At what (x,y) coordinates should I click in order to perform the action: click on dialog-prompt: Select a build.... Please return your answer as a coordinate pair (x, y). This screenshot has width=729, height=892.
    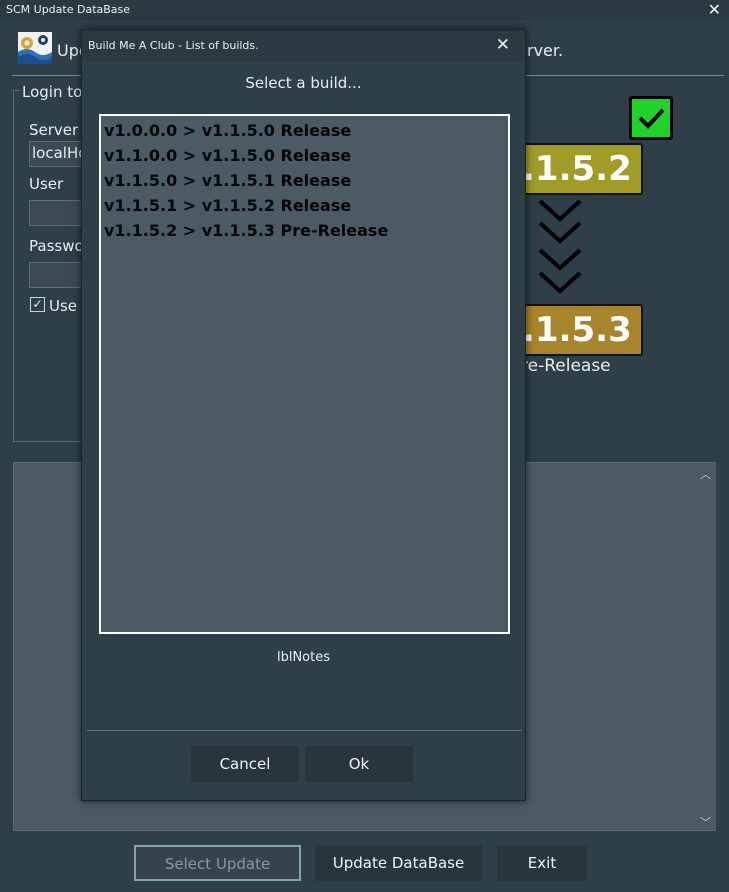
    Looking at the image, I should click on (303, 83).